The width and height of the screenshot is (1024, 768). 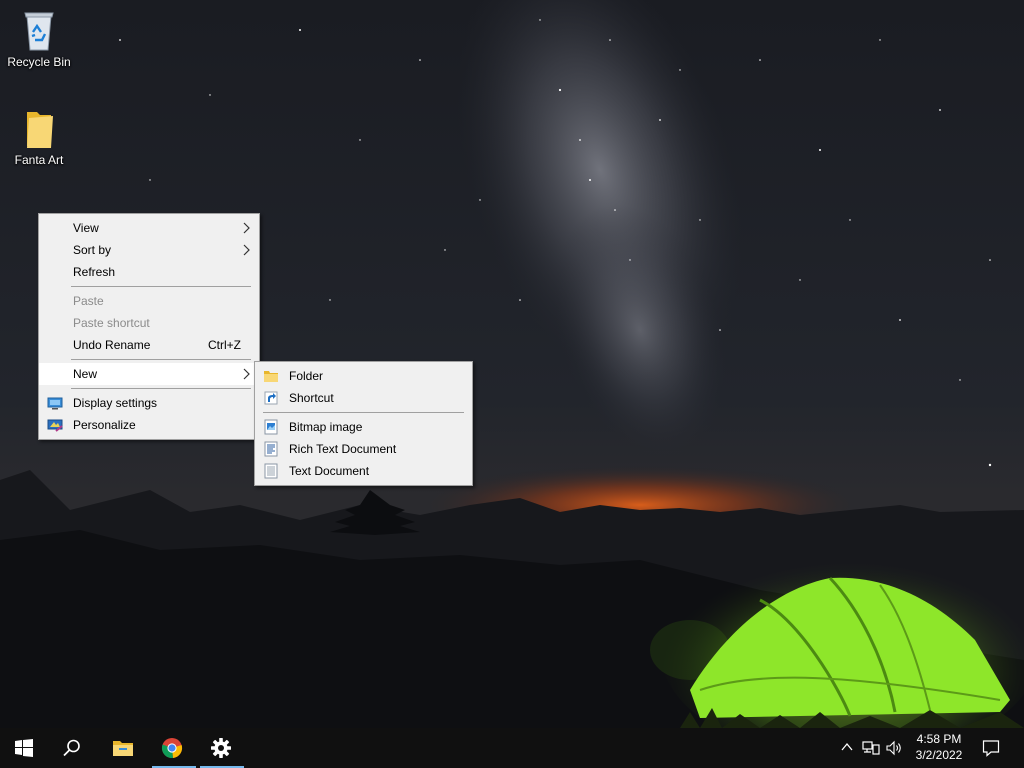 I want to click on file-explorer-icon, so click(x=123, y=748).